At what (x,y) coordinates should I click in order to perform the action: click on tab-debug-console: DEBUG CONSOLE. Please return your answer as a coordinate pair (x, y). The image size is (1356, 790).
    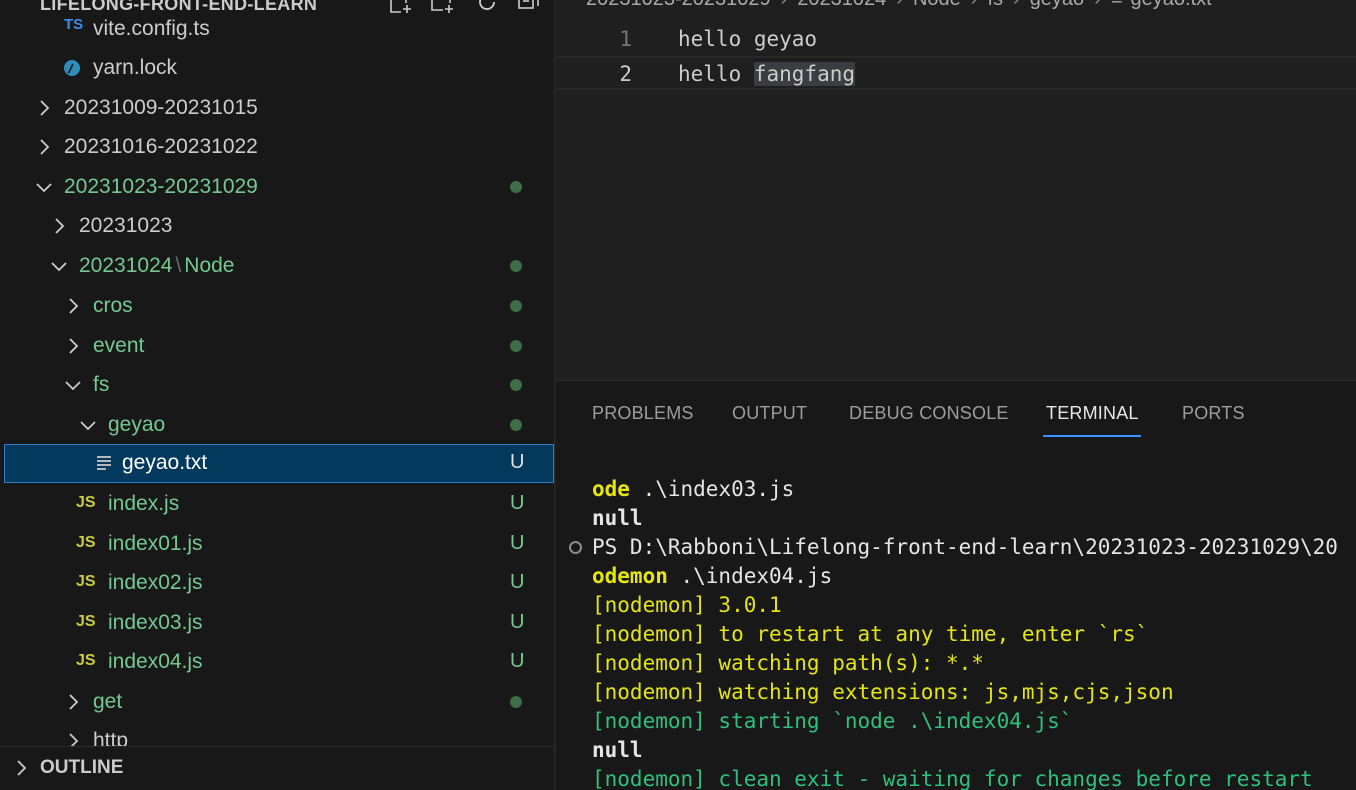
    Looking at the image, I should click on (929, 413).